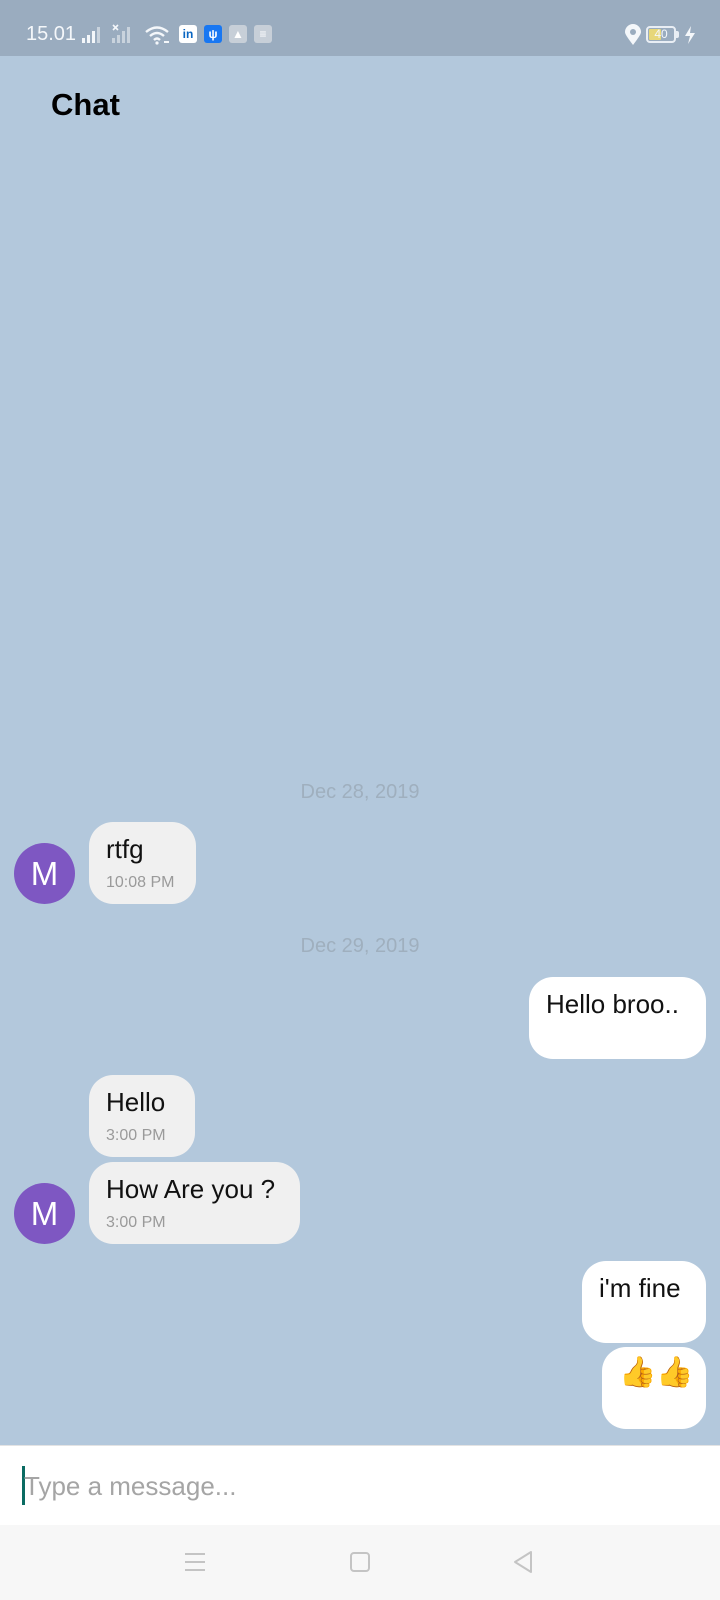  Describe the element at coordinates (121, 33) in the screenshot. I see `signal-no-service-icon` at that location.